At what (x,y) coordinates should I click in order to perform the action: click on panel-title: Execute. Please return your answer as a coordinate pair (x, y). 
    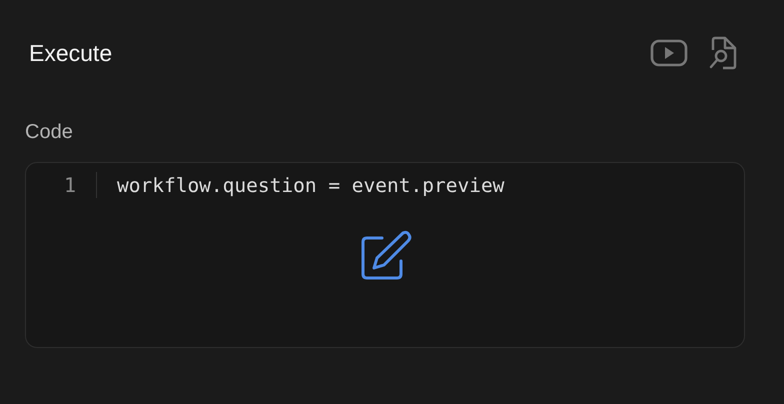
    Looking at the image, I should click on (70, 53).